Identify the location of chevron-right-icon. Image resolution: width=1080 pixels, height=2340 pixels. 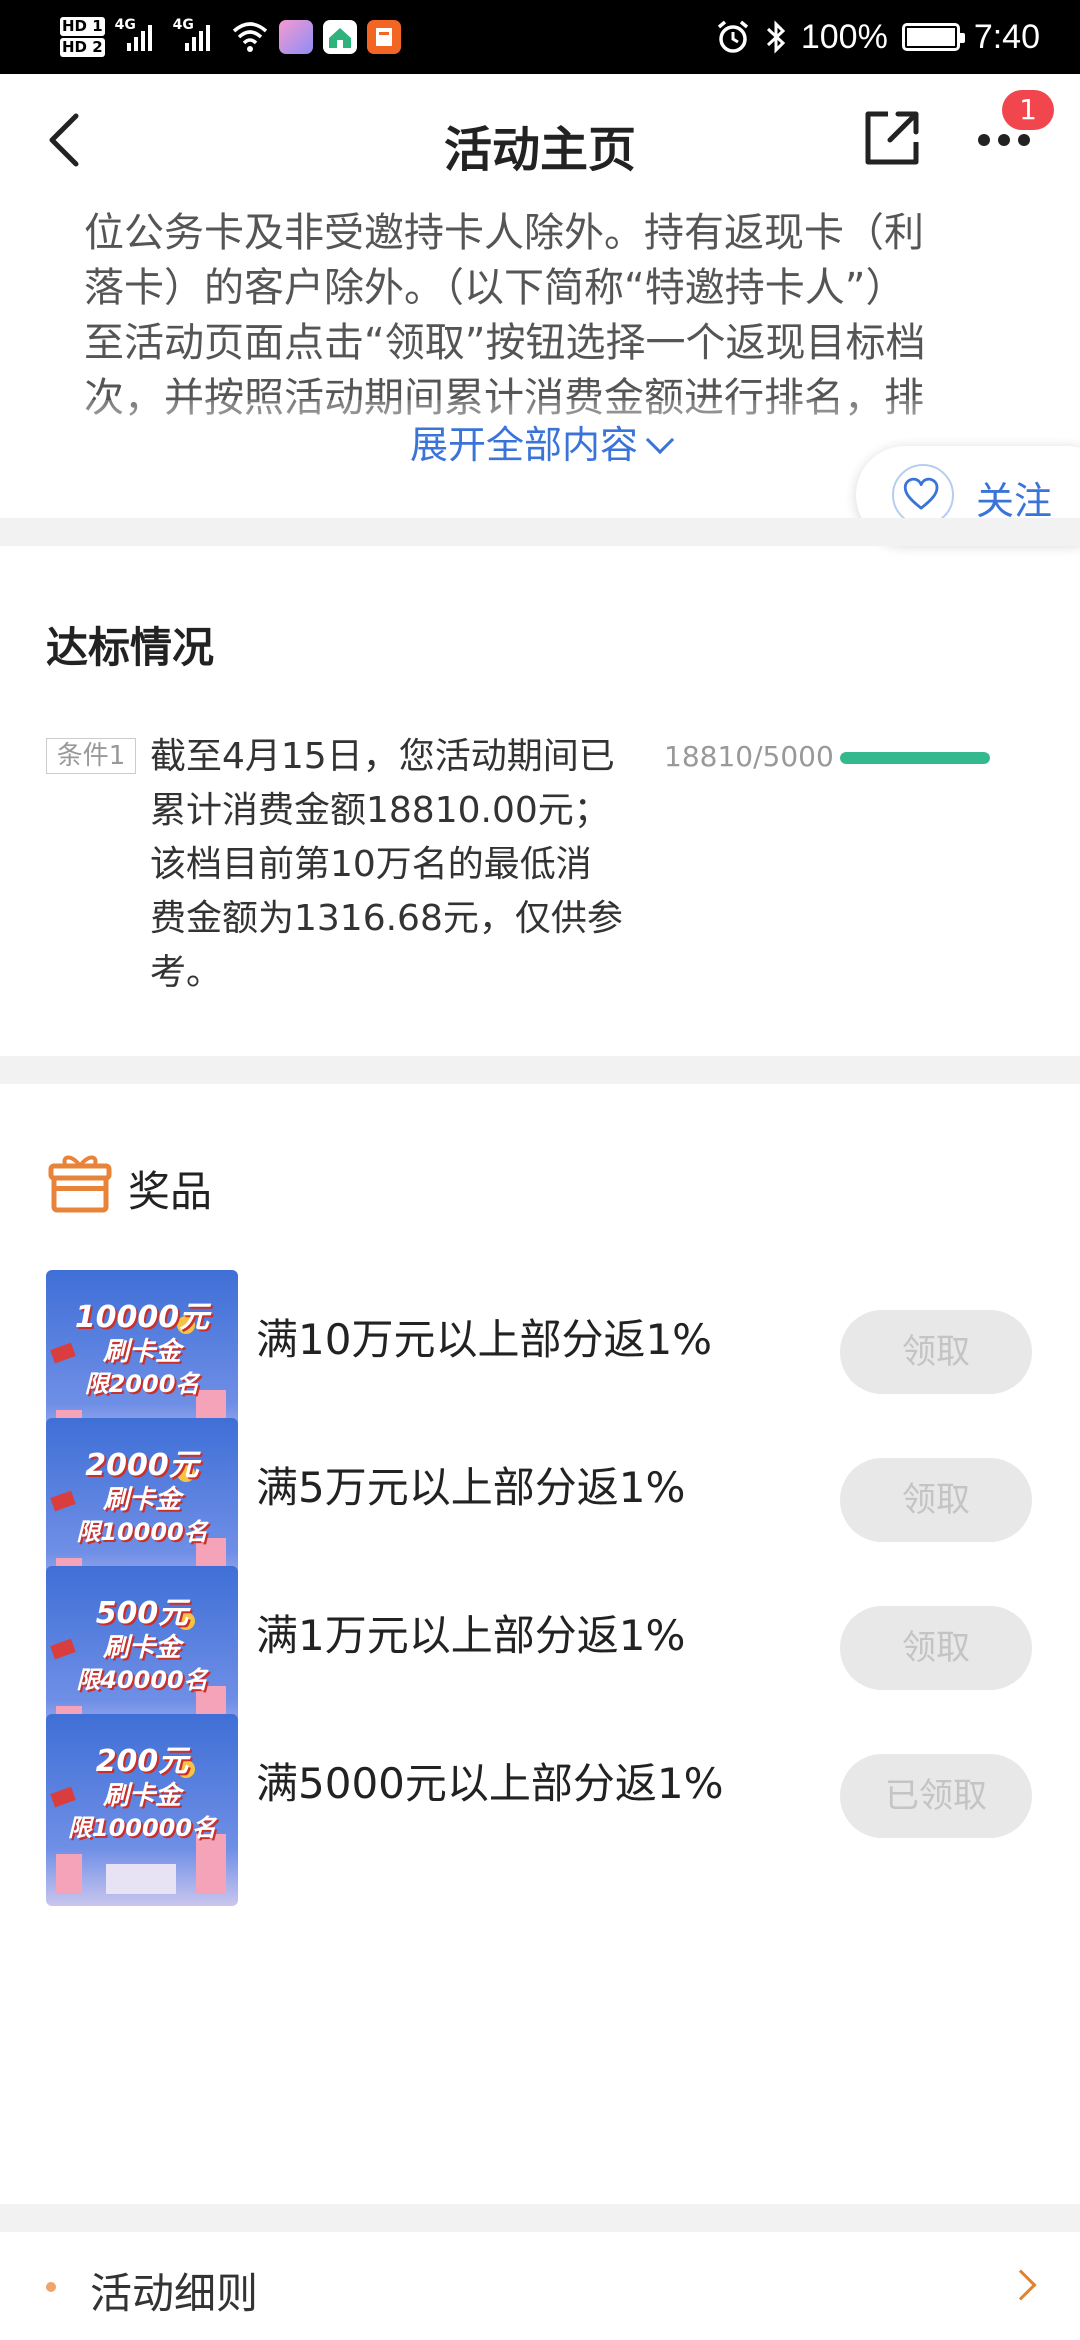
(1021, 2285).